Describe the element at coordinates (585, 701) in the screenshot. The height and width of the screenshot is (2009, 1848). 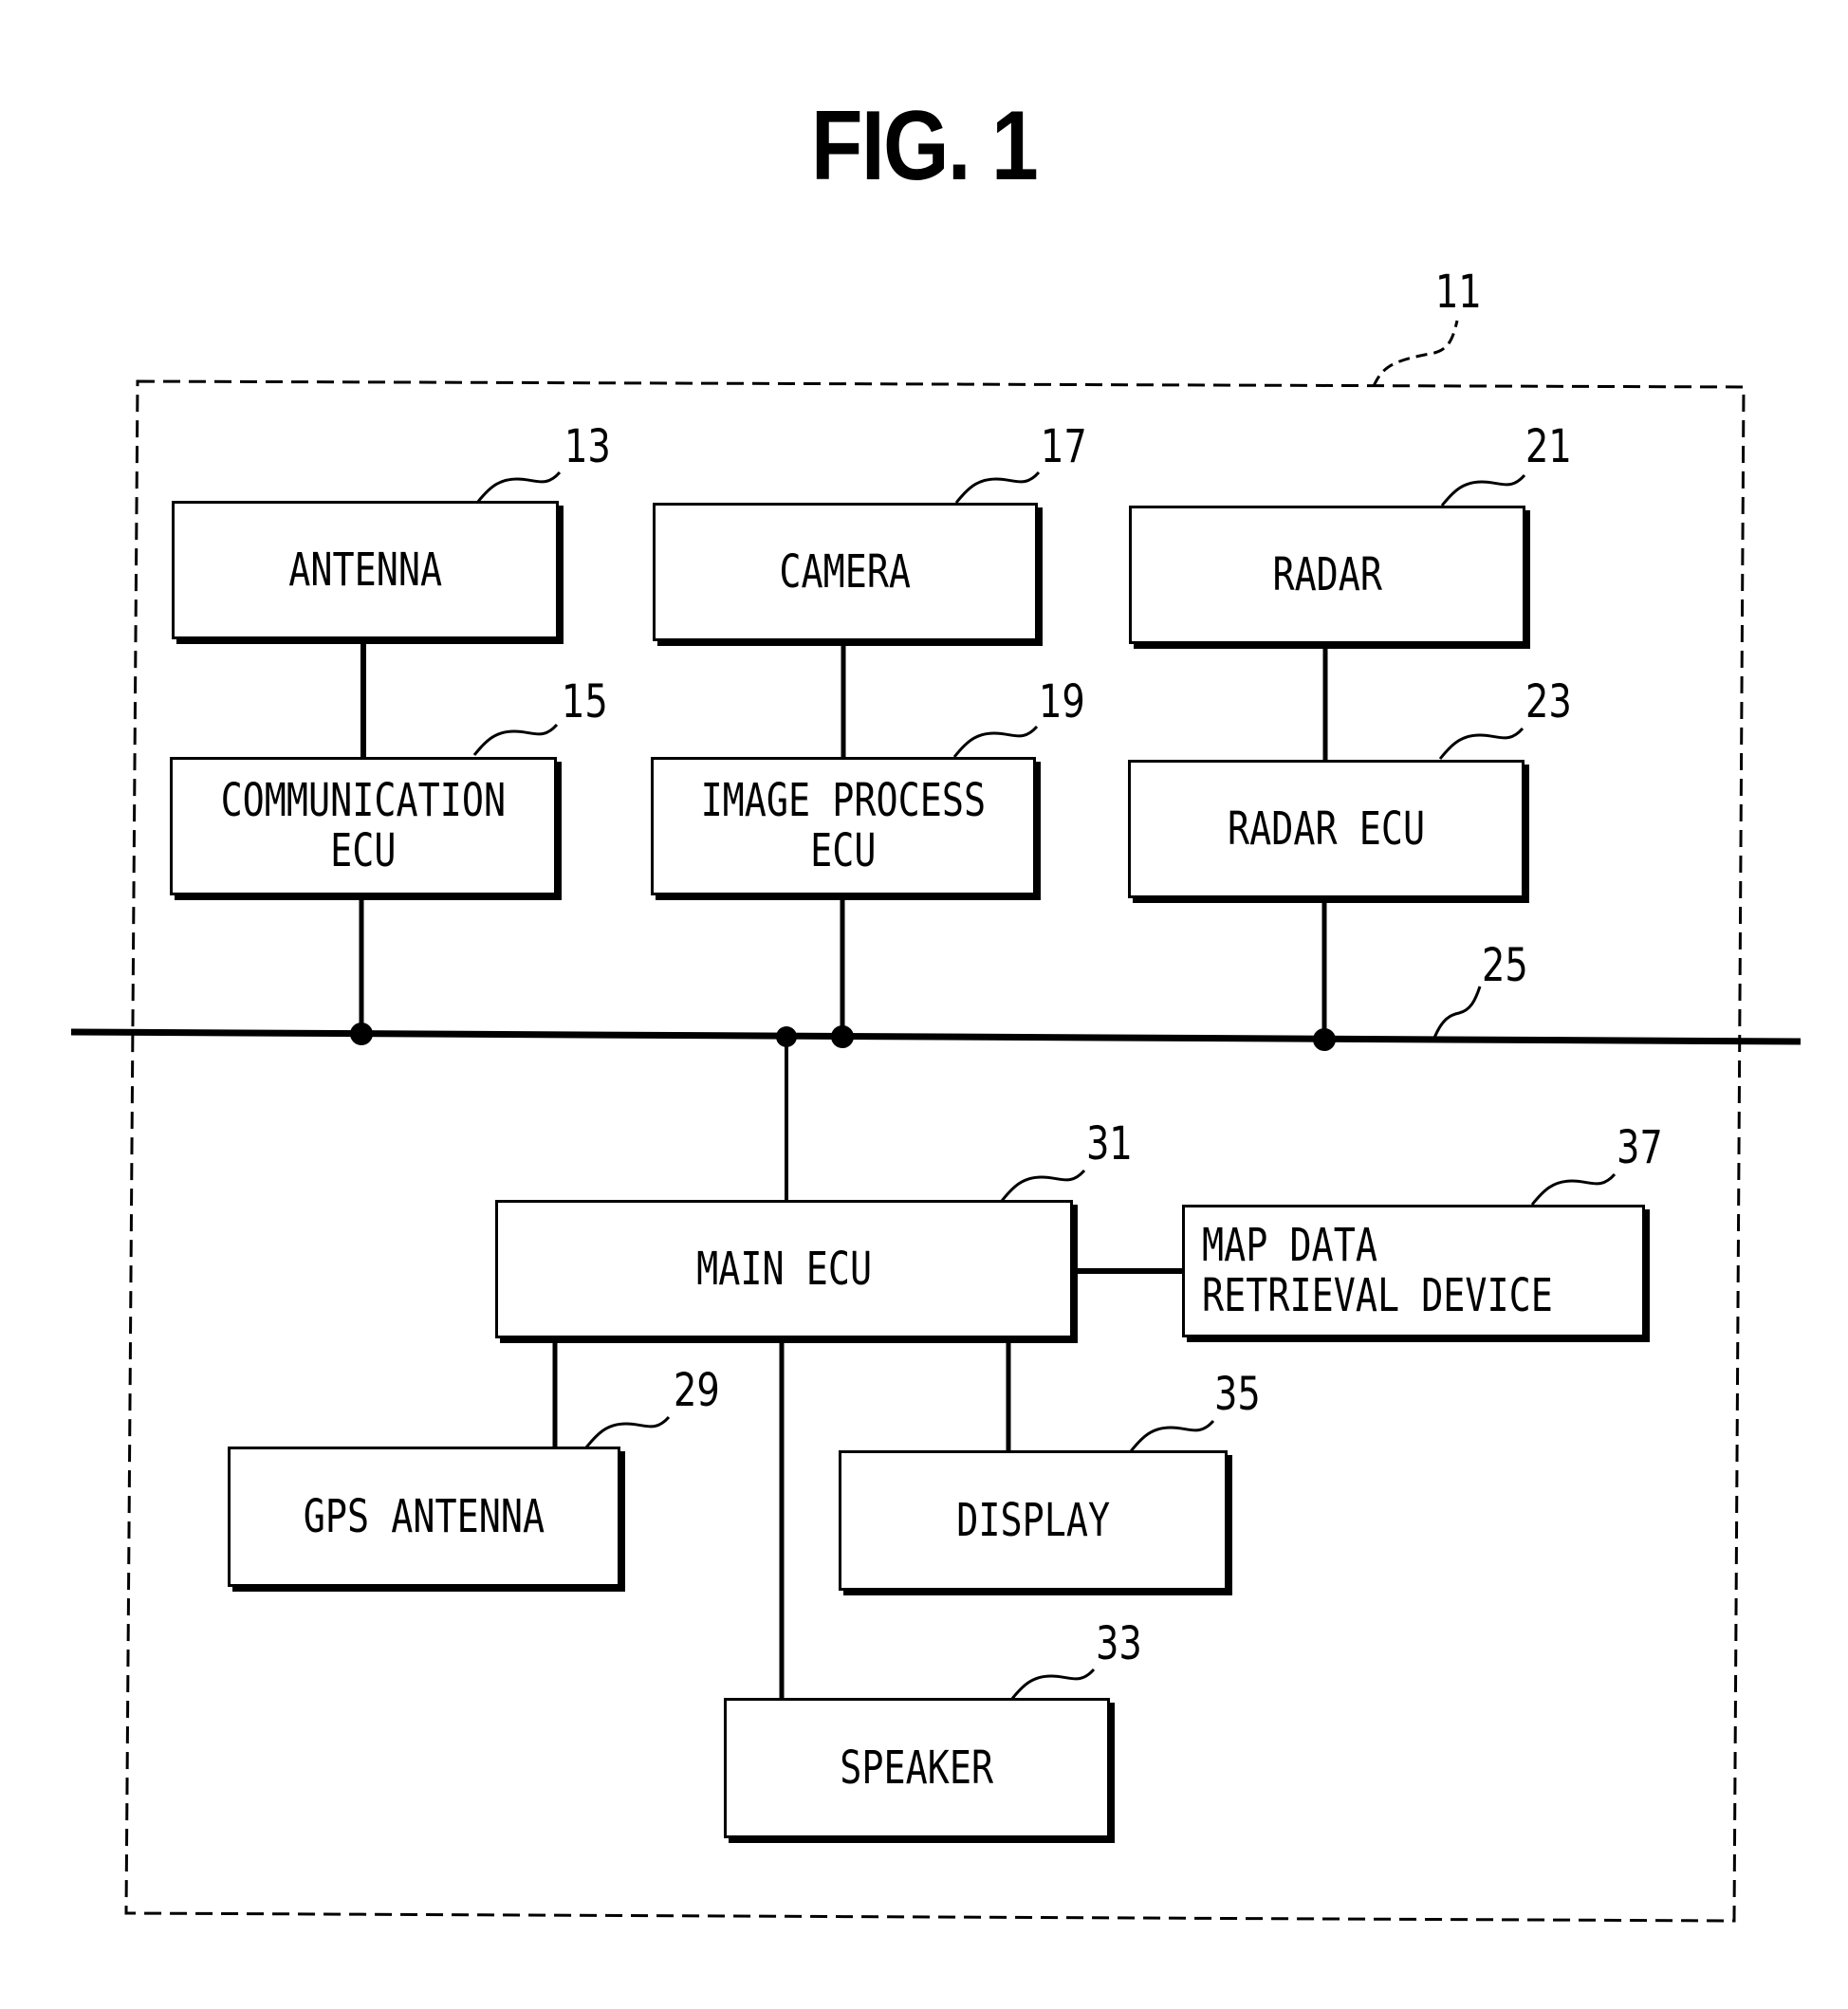
I see `ref-label-15: 15` at that location.